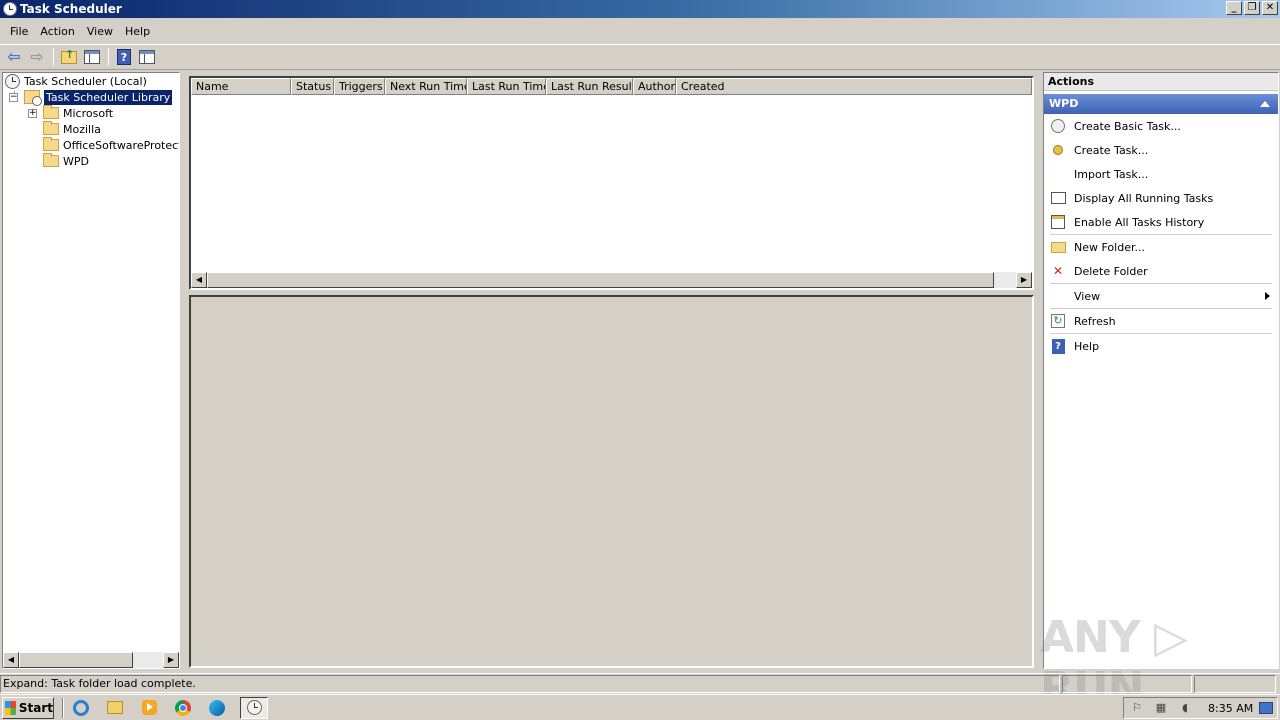 This screenshot has width=1280, height=720. I want to click on basic-task-wizard-icon, so click(1058, 126).